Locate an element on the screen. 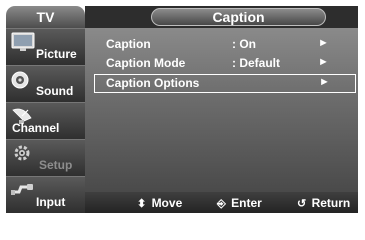  header-bar: Caption is located at coordinates (221, 17).